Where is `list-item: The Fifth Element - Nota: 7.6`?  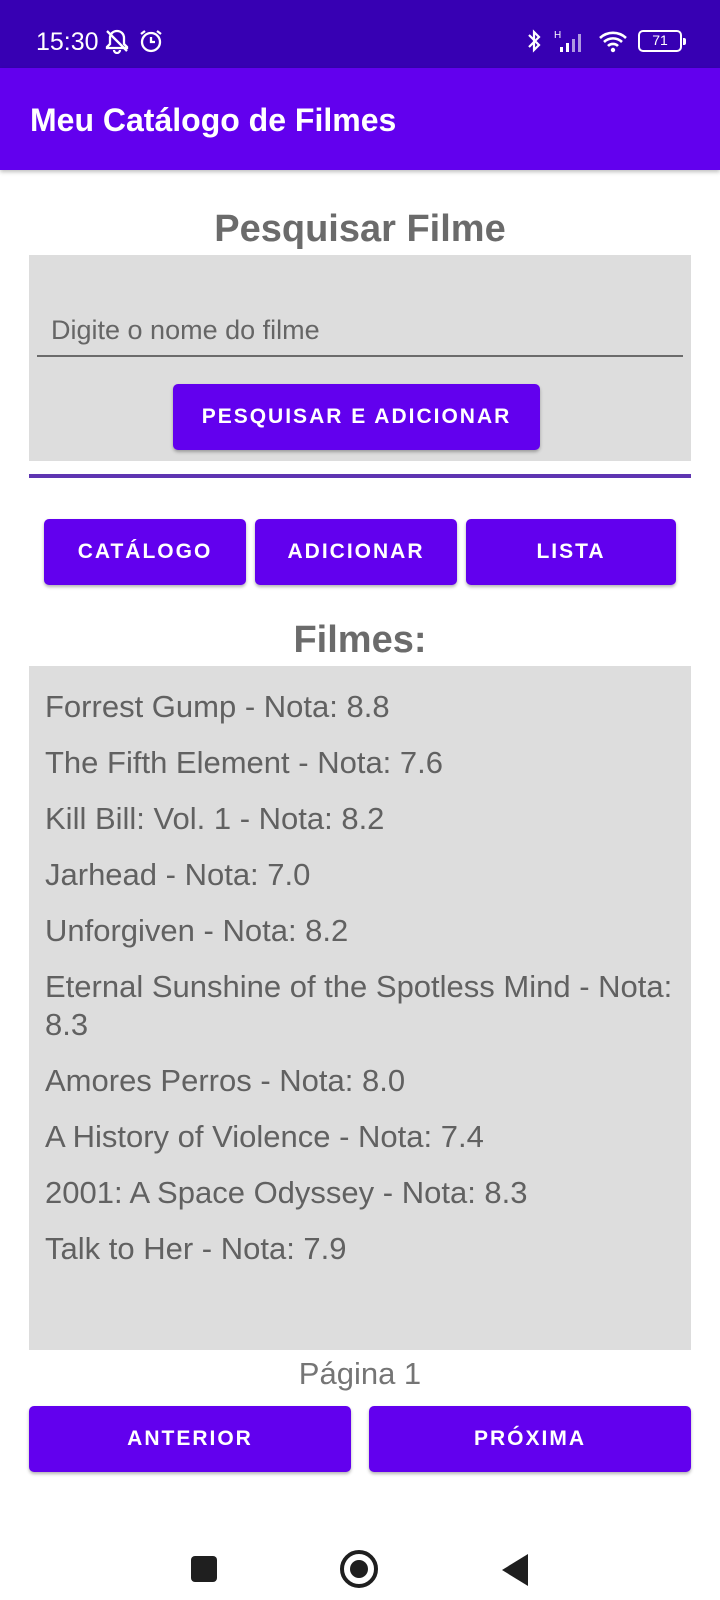 list-item: The Fifth Element - Nota: 7.6 is located at coordinates (360, 763).